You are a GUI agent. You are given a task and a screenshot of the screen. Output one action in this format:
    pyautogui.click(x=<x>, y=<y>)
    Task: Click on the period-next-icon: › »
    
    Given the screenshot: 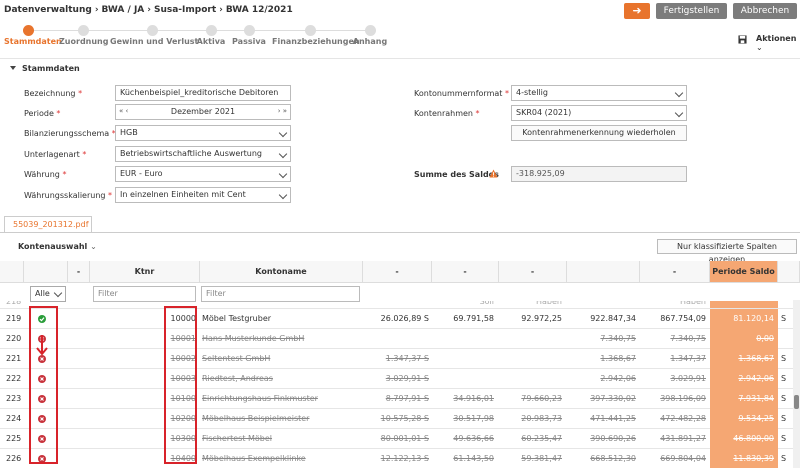 What is the action you would take?
    pyautogui.click(x=282, y=111)
    